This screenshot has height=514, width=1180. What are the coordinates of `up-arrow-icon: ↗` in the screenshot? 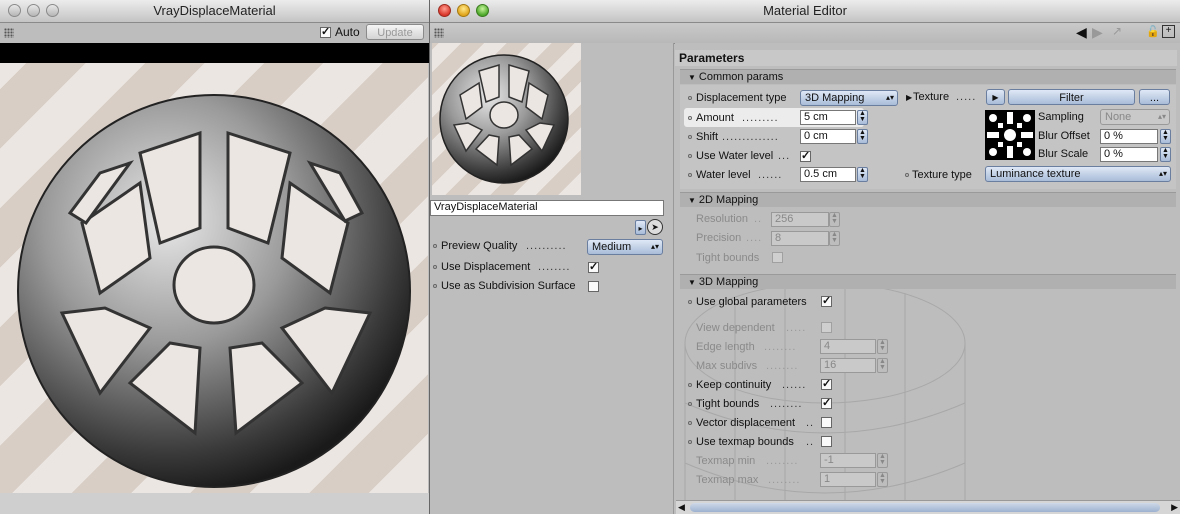 It's located at (1117, 31).